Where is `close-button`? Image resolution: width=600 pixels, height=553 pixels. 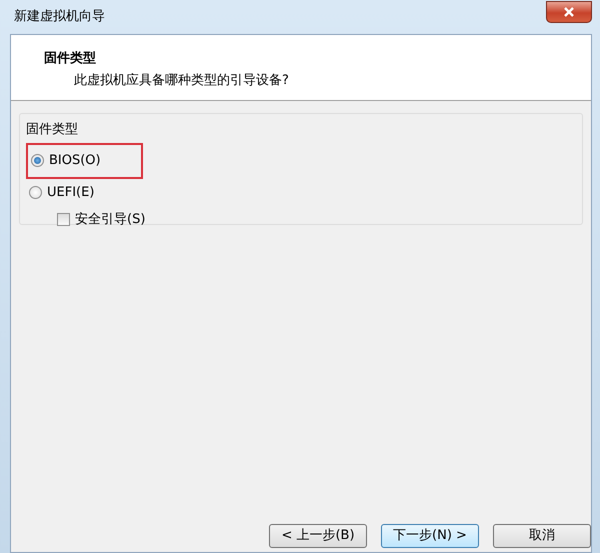 close-button is located at coordinates (569, 12).